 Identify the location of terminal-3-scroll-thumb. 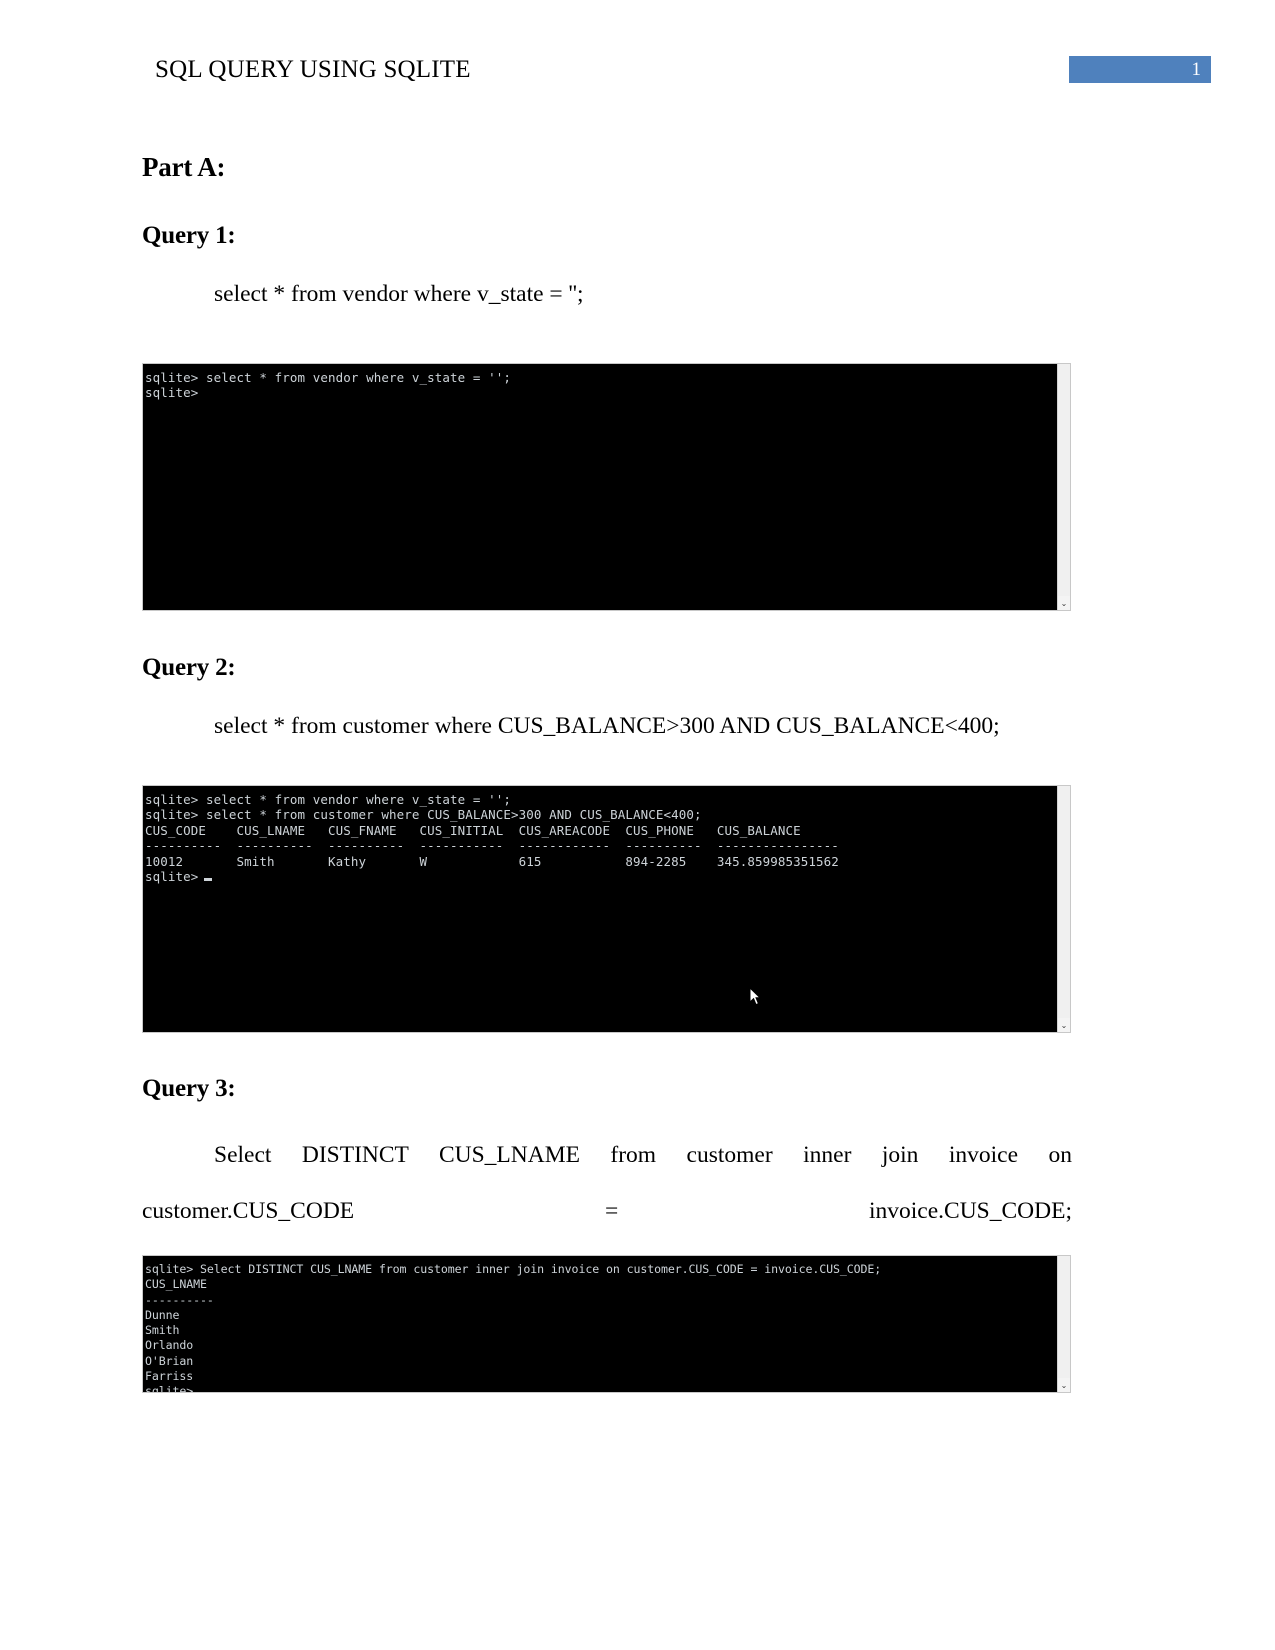
(1064, 1317).